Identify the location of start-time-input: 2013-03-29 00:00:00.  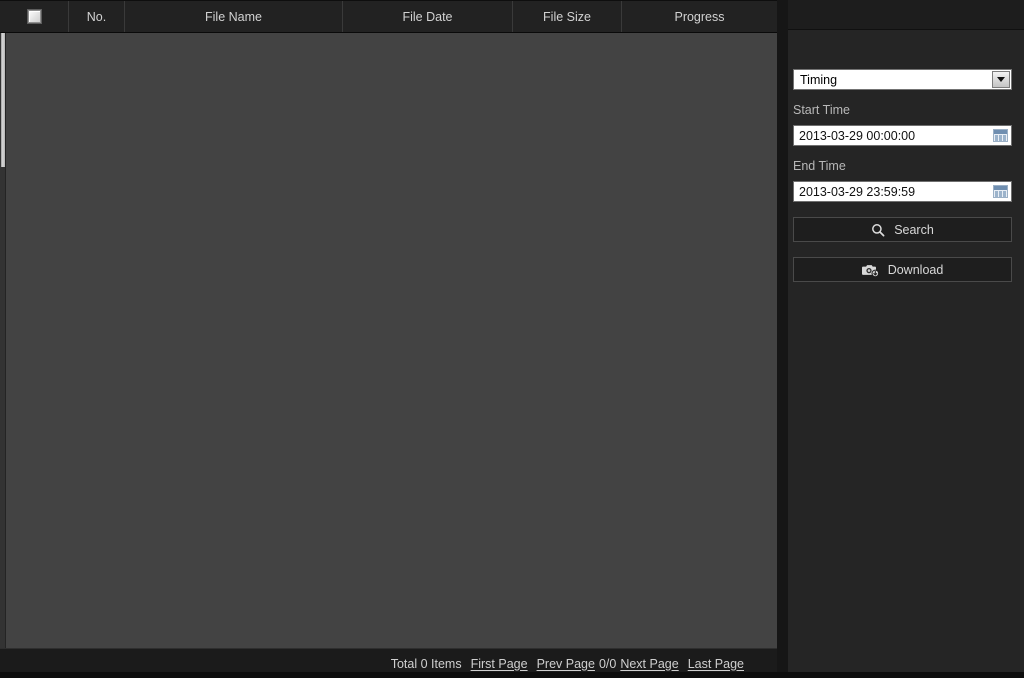
(902, 135).